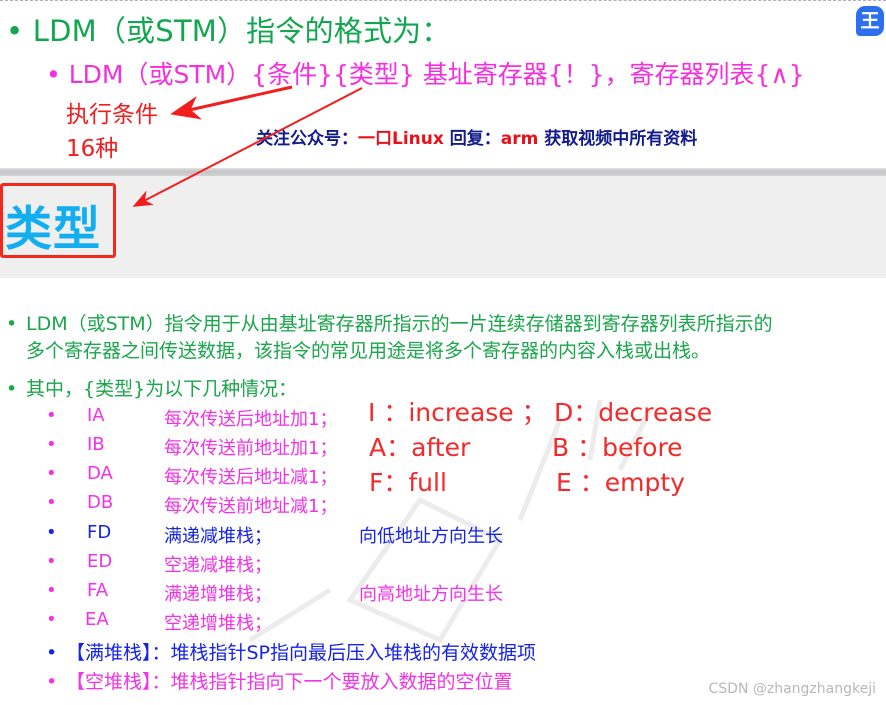 The image size is (886, 705). Describe the element at coordinates (408, 482) in the screenshot. I see `abbr-f: F：full` at that location.